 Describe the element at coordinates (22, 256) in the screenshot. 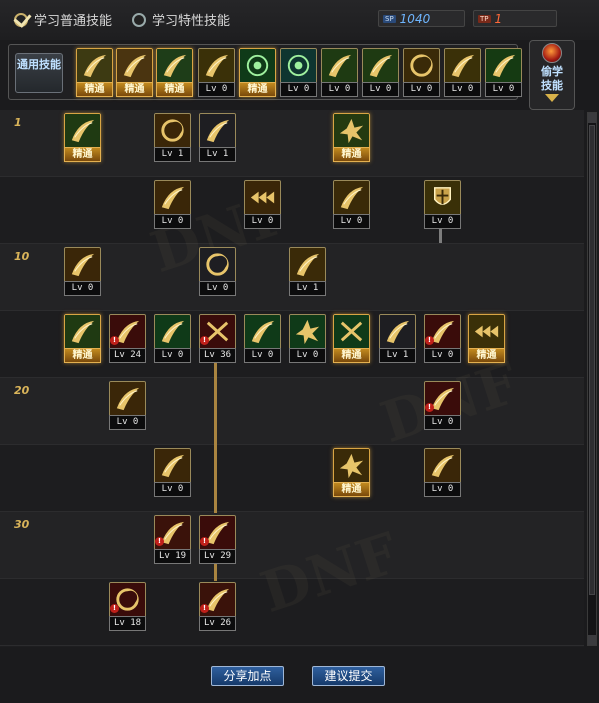

I see `level-label: 10` at that location.